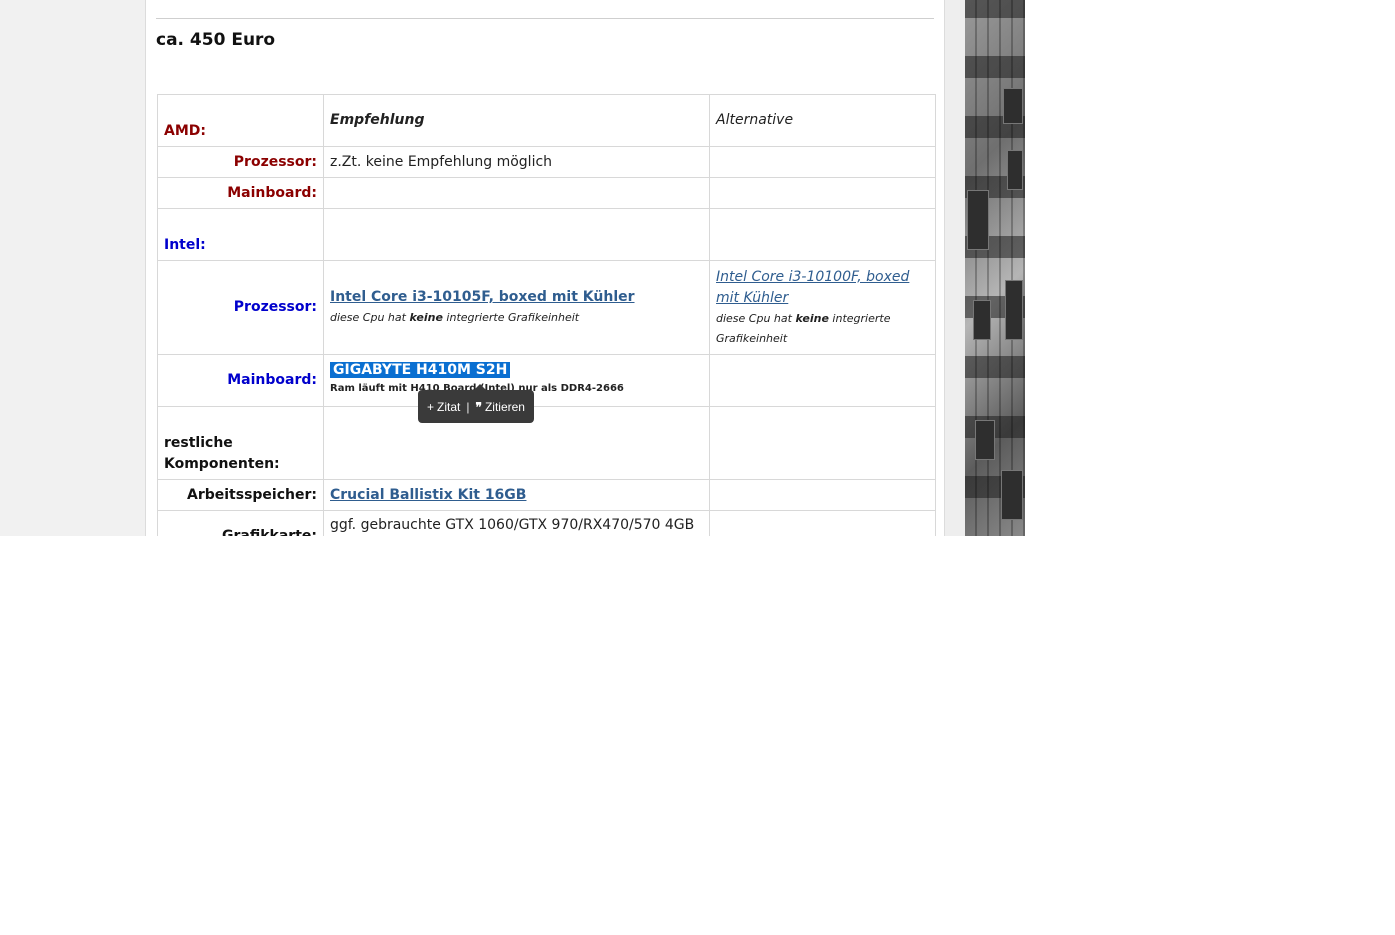 This screenshot has width=1395, height=935. What do you see at coordinates (240, 234) in the screenshot?
I see `intel-section-label: Intel:` at bounding box center [240, 234].